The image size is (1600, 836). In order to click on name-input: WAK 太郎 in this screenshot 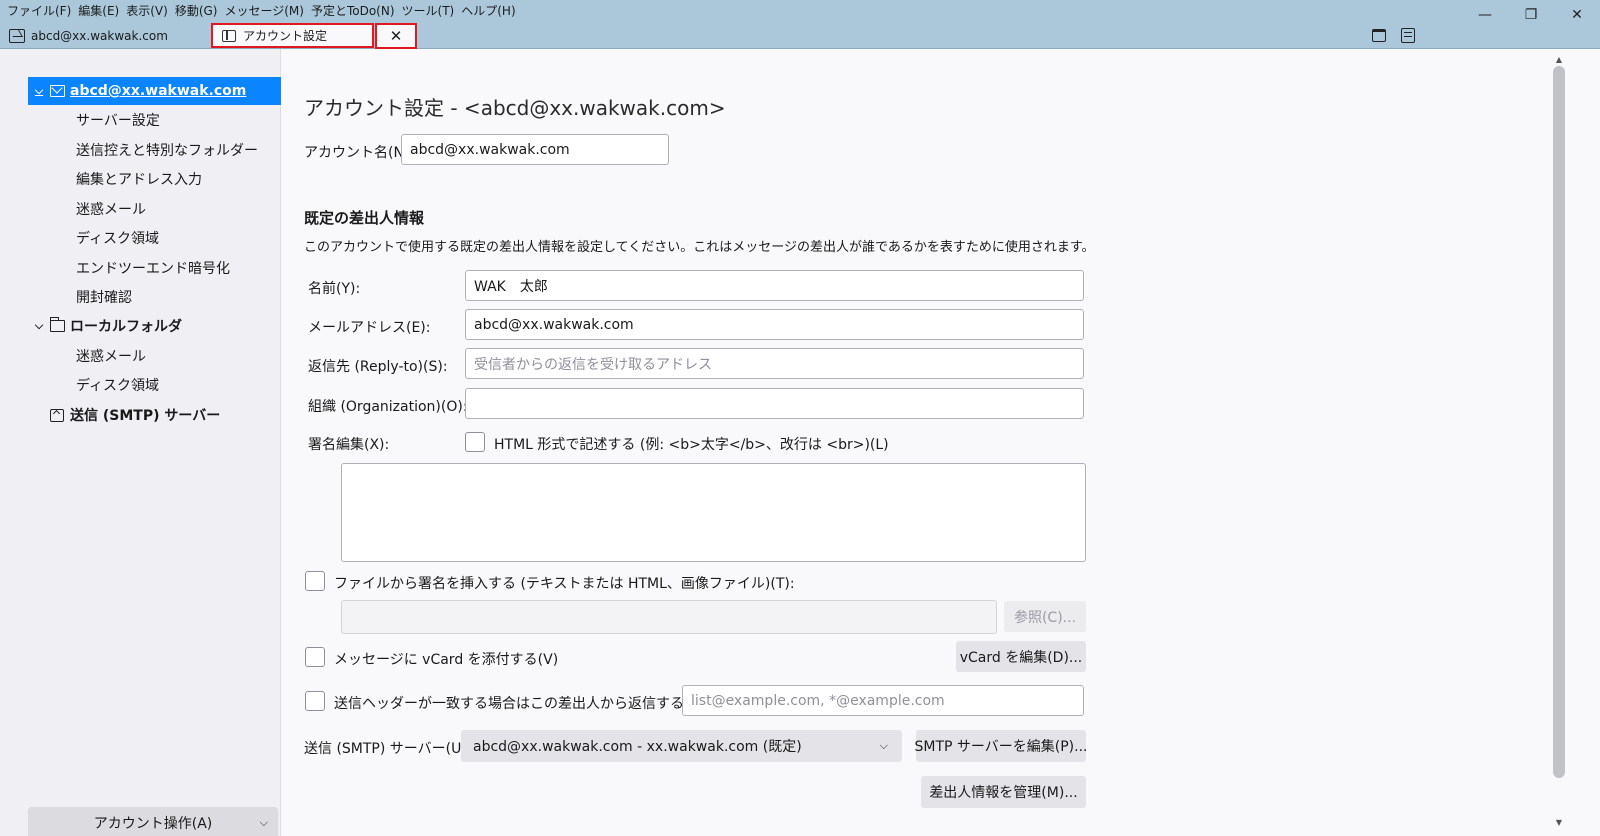, I will do `click(774, 285)`.